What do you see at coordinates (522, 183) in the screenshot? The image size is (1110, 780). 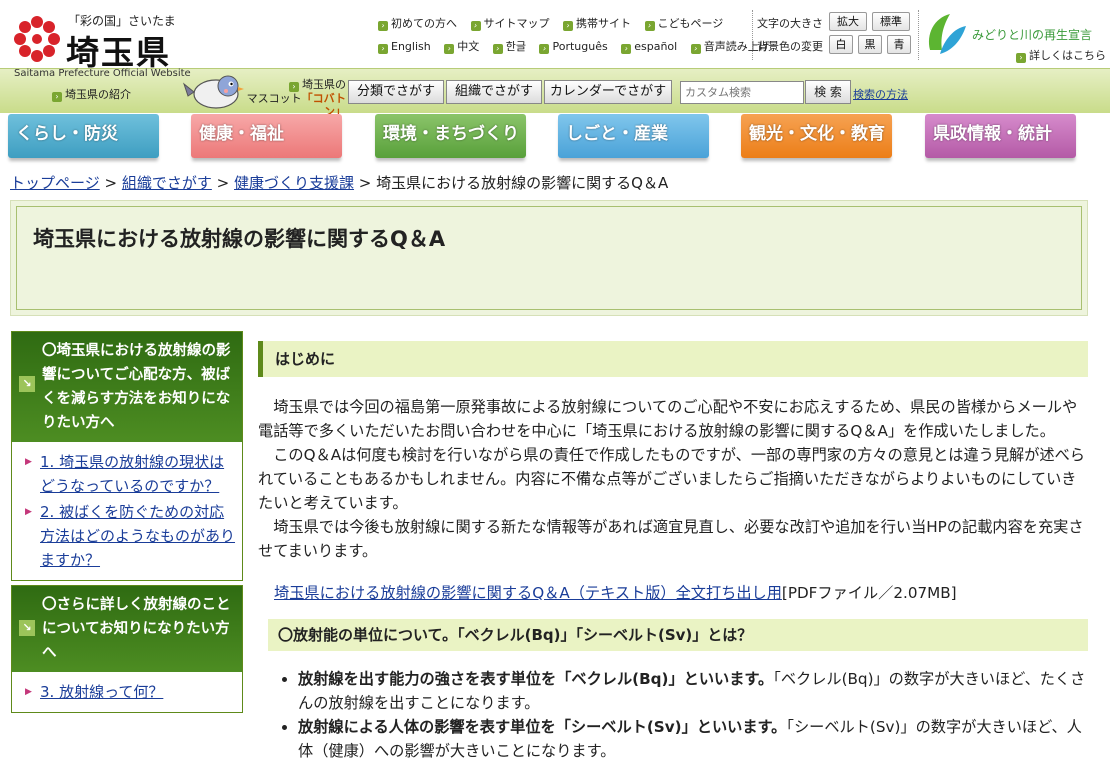 I see `breadcrumb-current: 埼玉県における放射線の影響に関するQ＆A` at bounding box center [522, 183].